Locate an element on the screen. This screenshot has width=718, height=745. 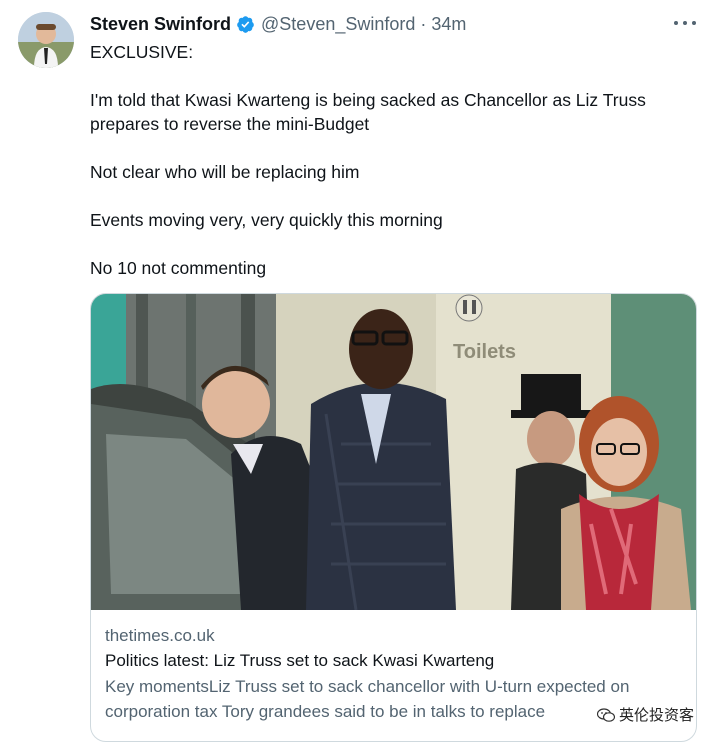
verified-badge-icon is located at coordinates (245, 24).